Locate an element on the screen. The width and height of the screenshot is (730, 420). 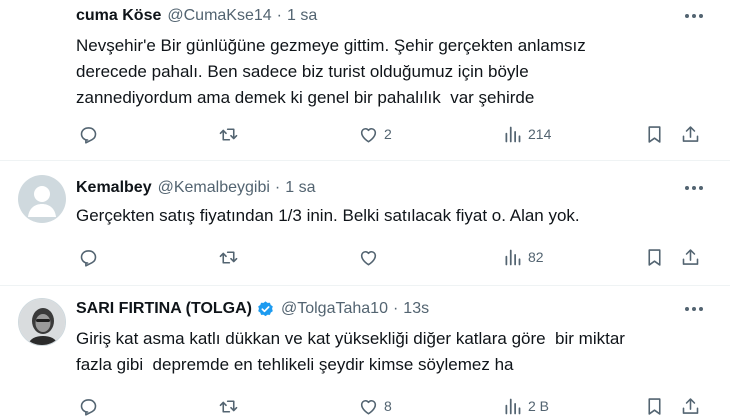
like-button: 8 is located at coordinates (375, 406).